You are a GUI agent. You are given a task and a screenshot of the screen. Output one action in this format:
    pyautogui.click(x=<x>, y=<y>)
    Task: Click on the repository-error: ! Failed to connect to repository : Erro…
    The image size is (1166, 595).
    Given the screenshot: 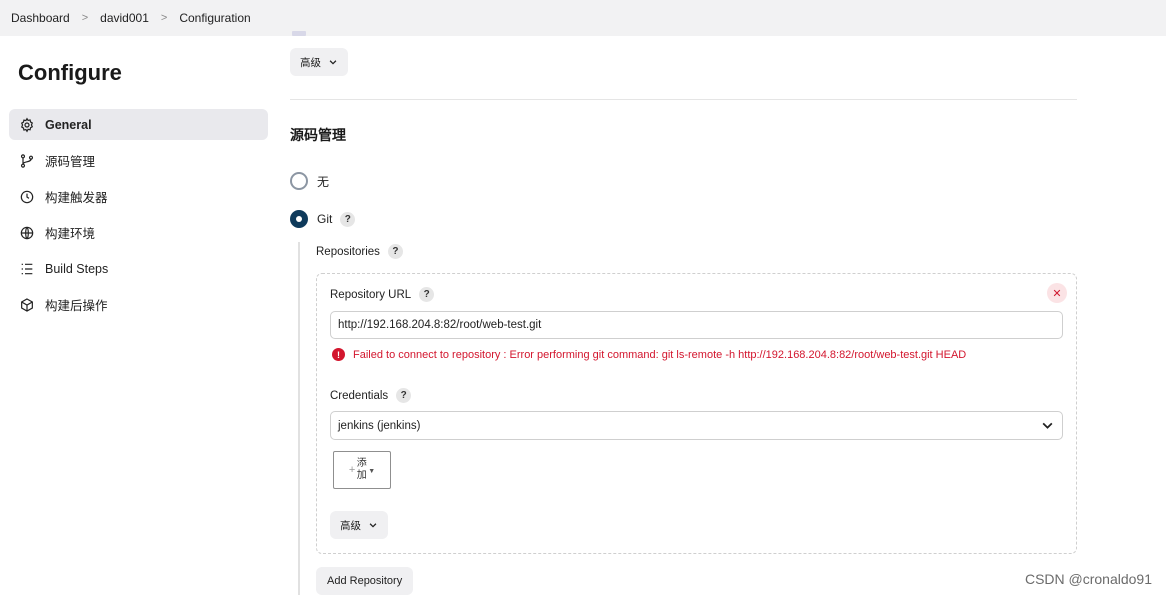 What is the action you would take?
    pyautogui.click(x=649, y=354)
    